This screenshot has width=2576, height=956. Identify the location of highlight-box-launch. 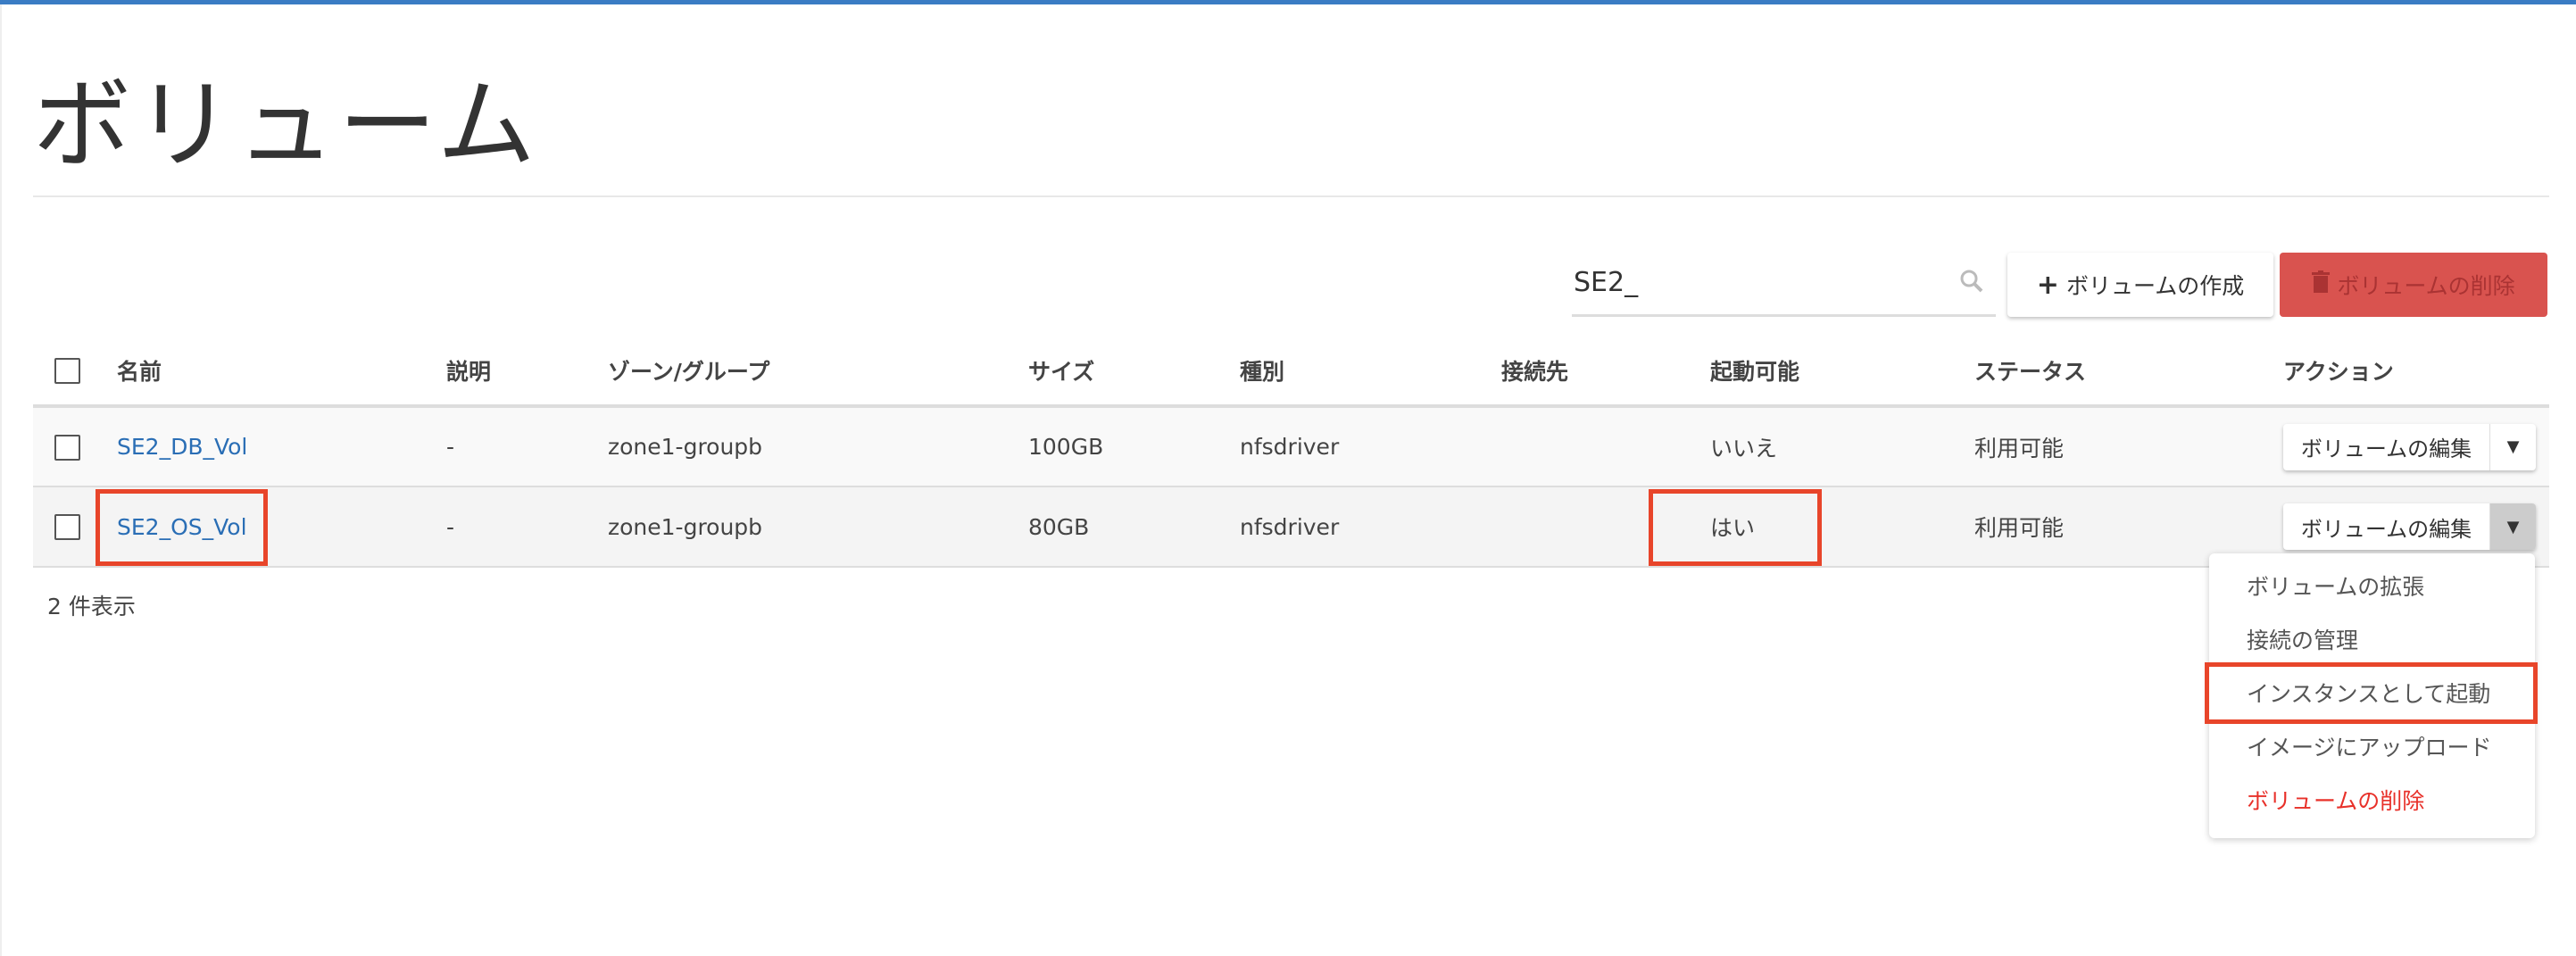
(2371, 693).